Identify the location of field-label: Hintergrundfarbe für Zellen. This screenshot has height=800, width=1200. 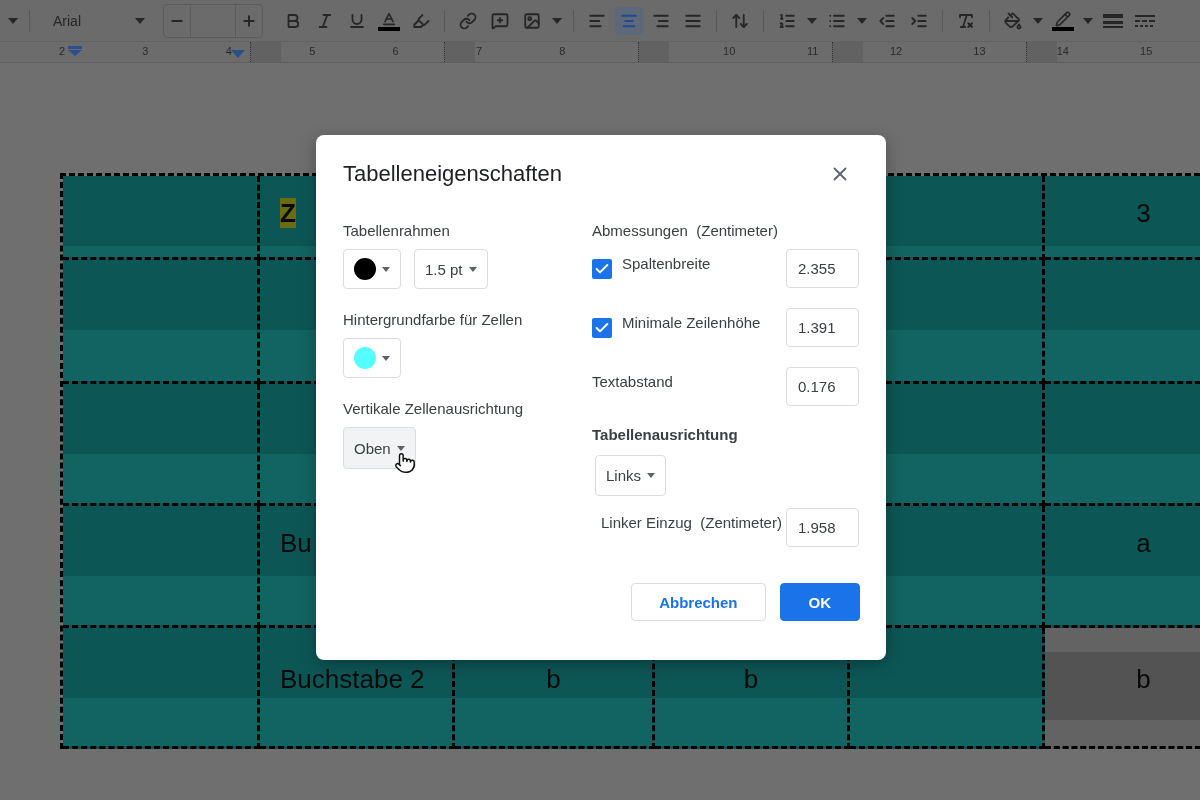
(433, 319).